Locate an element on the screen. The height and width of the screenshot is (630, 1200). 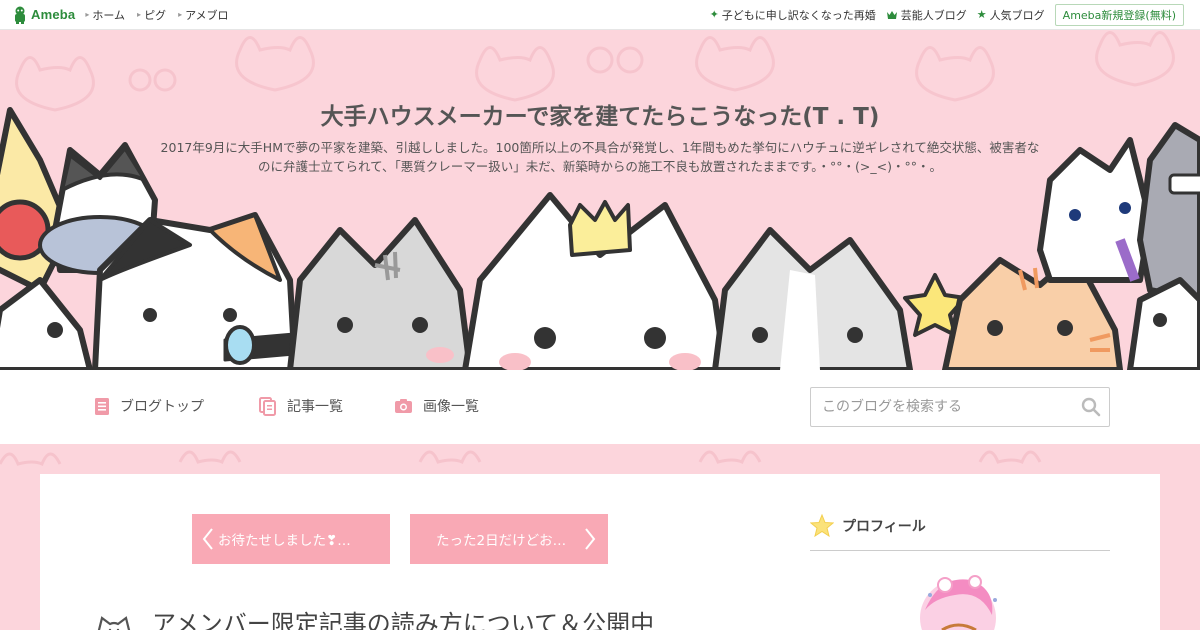
popular-blog-link: ★ 人気ブログ is located at coordinates (1011, 15).